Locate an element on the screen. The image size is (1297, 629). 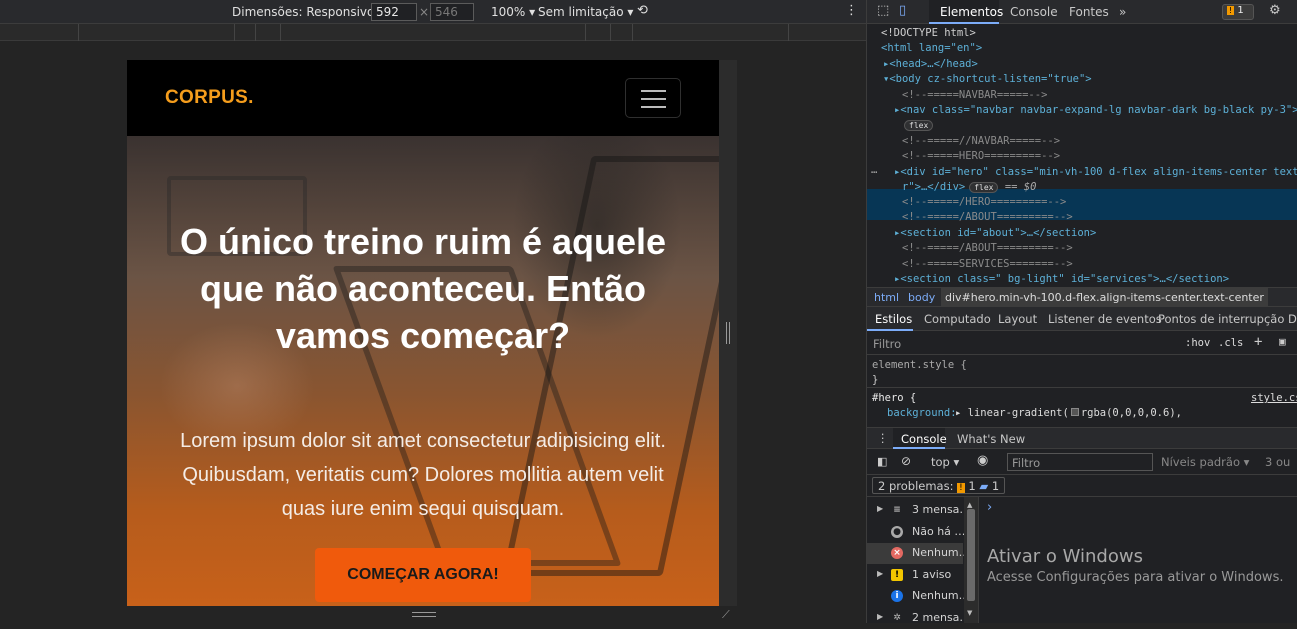
clear-console-icon: ⊘ is located at coordinates (906, 461).